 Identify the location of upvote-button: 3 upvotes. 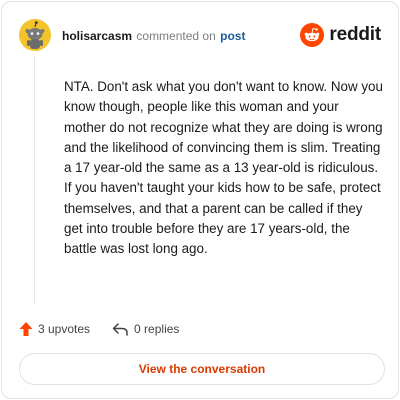
(54, 329).